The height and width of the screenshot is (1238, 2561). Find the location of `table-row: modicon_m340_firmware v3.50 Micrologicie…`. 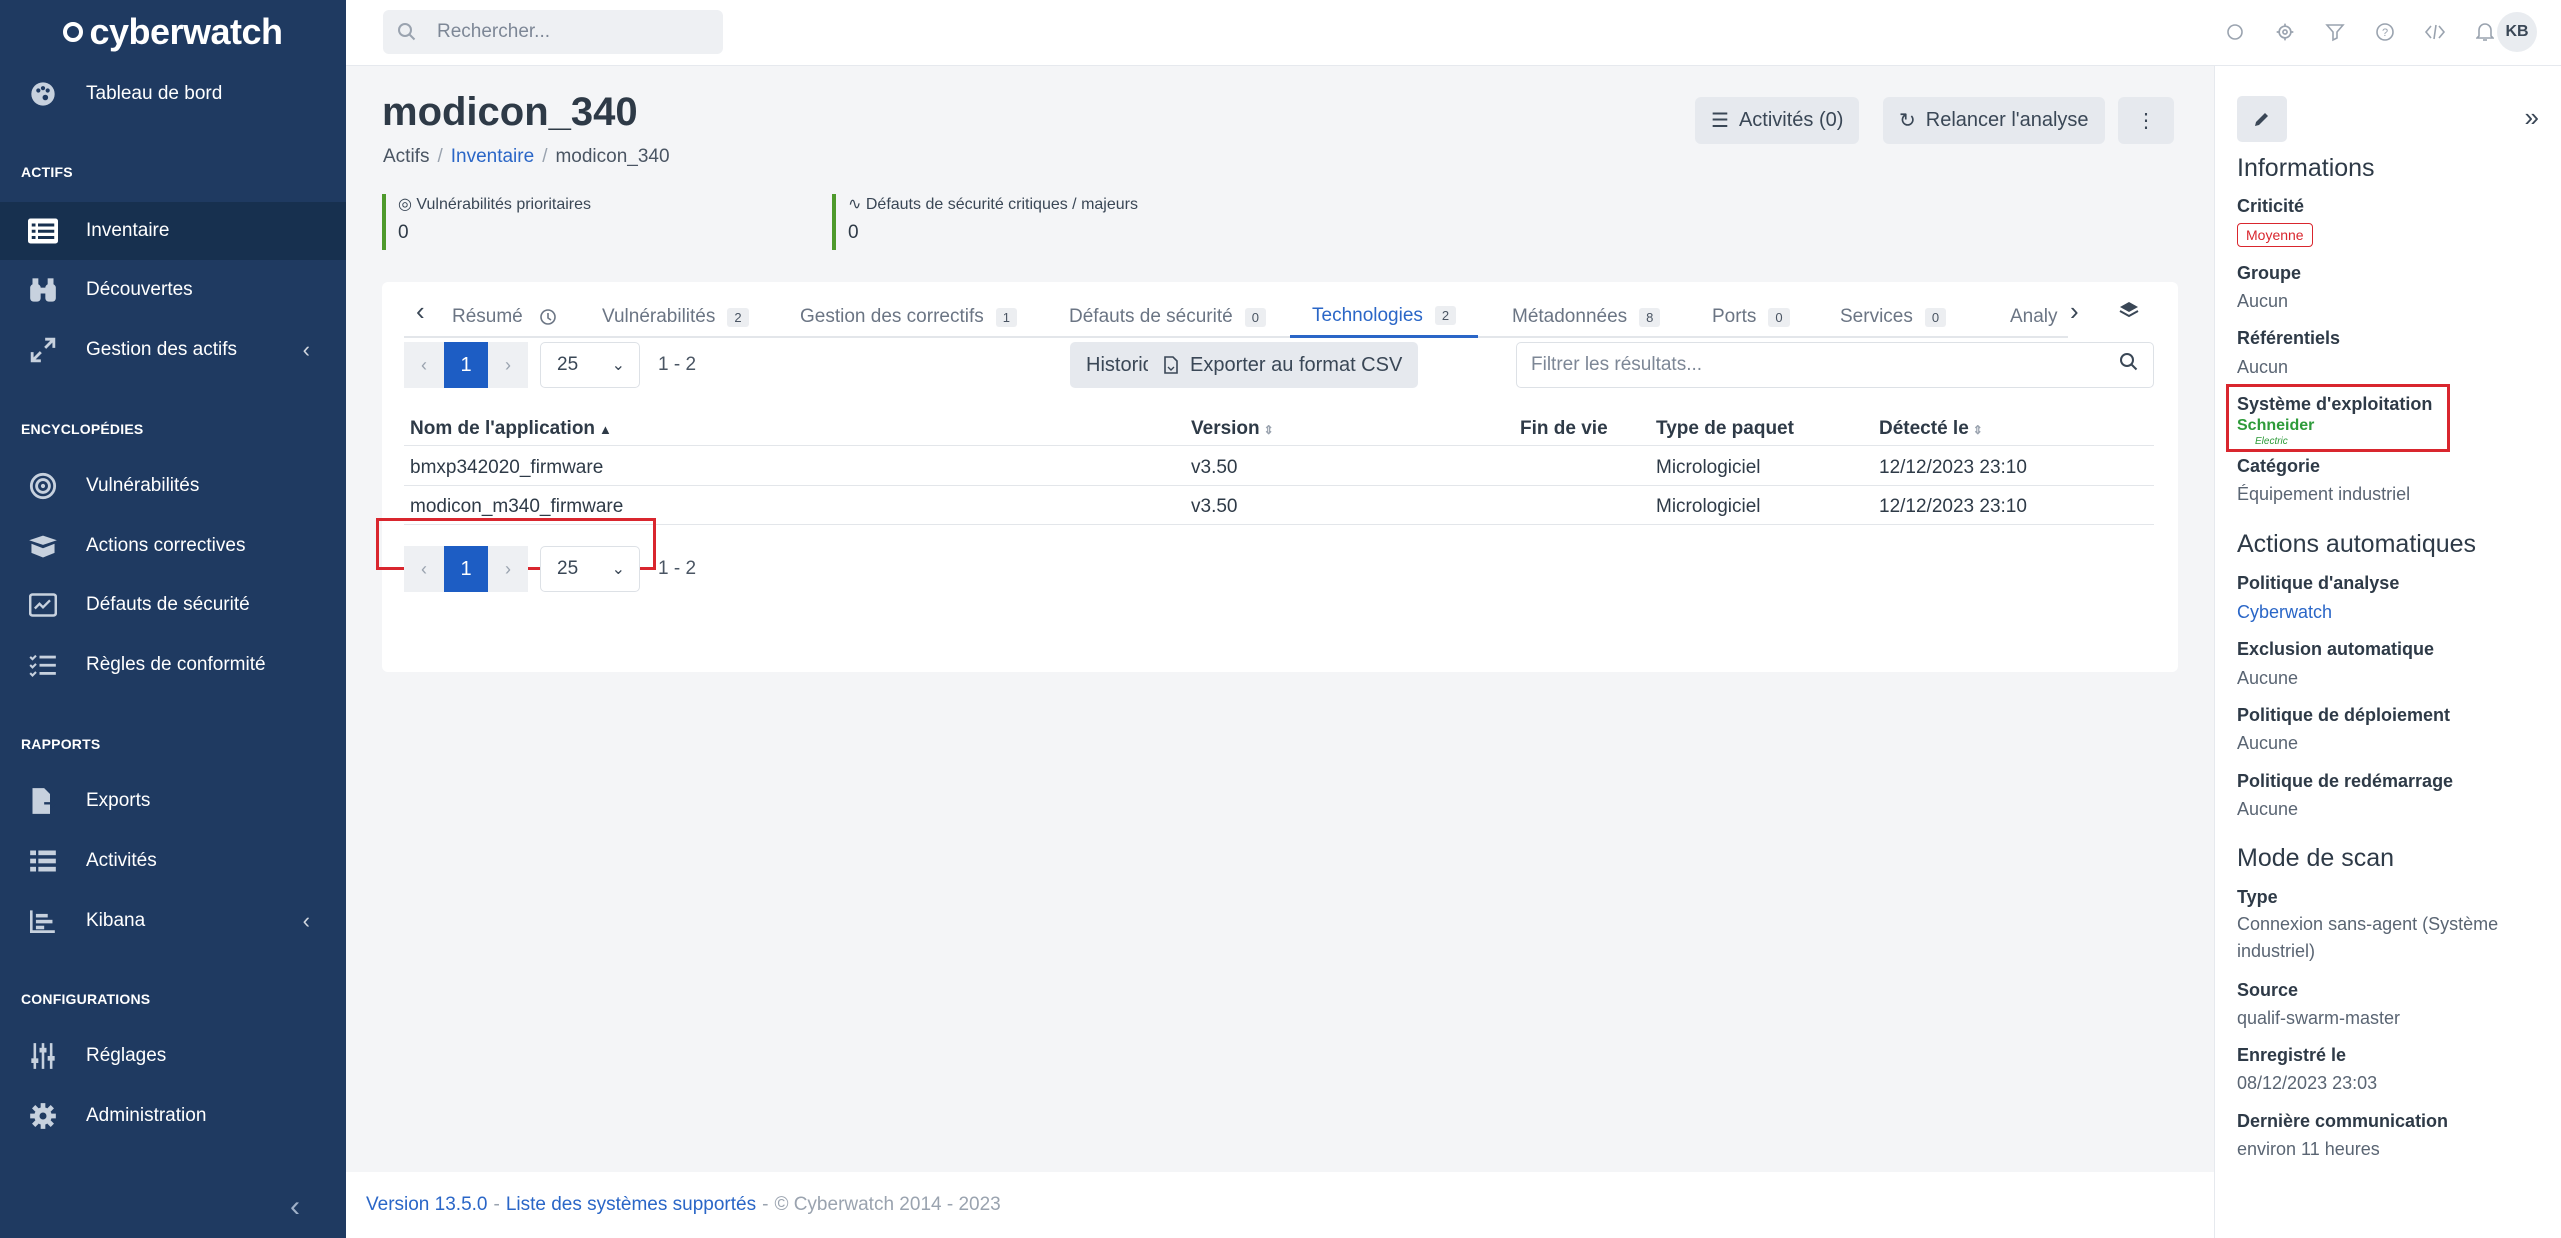

table-row: modicon_m340_firmware v3.50 Micrologicie… is located at coordinates (1279, 505).